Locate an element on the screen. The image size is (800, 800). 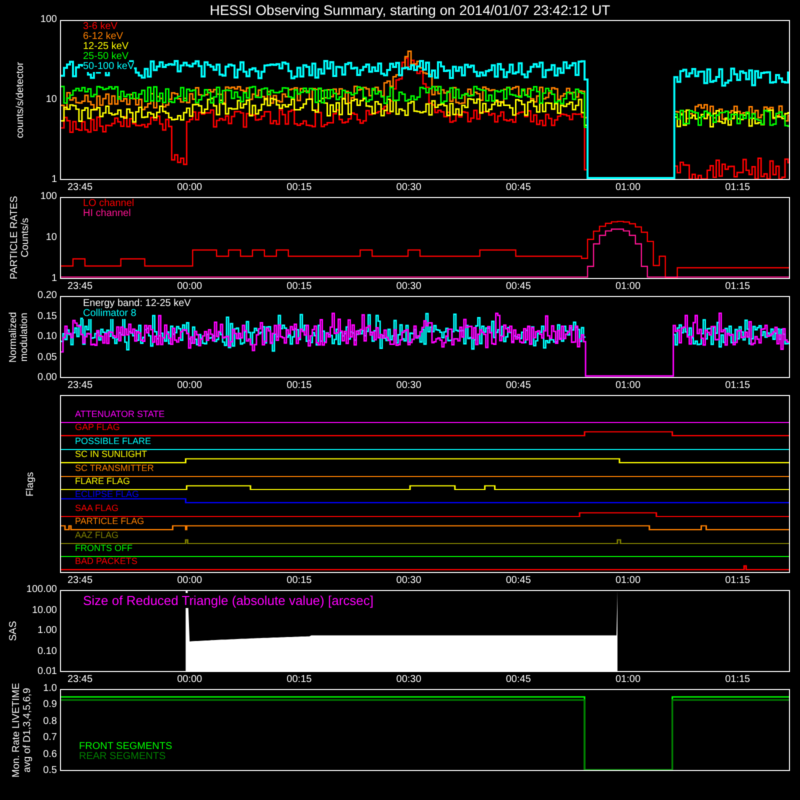
flag-label: FRONTS OFF is located at coordinates (103, 548).